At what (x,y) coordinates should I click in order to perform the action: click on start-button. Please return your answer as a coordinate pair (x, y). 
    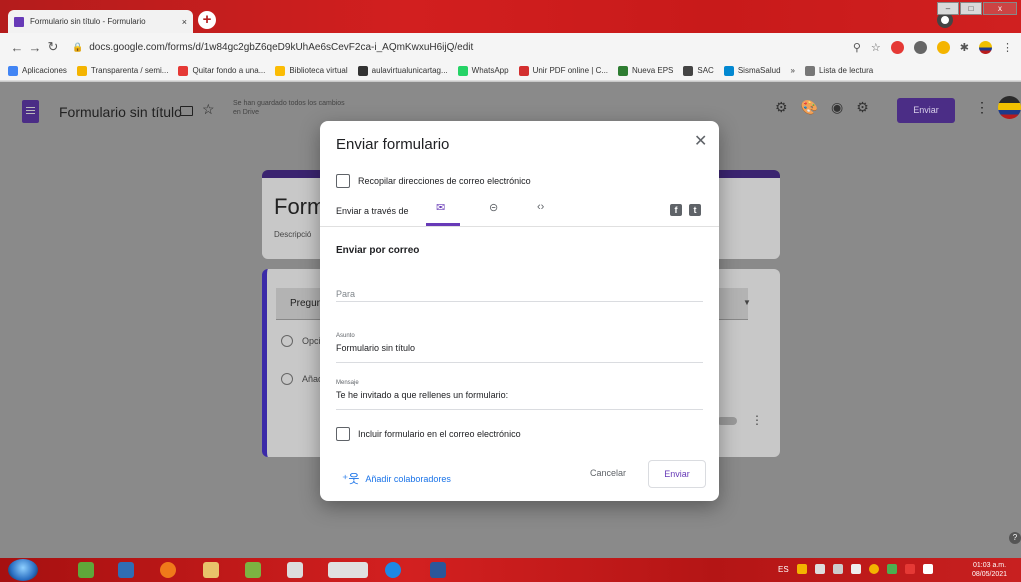
    Looking at the image, I should click on (23, 570).